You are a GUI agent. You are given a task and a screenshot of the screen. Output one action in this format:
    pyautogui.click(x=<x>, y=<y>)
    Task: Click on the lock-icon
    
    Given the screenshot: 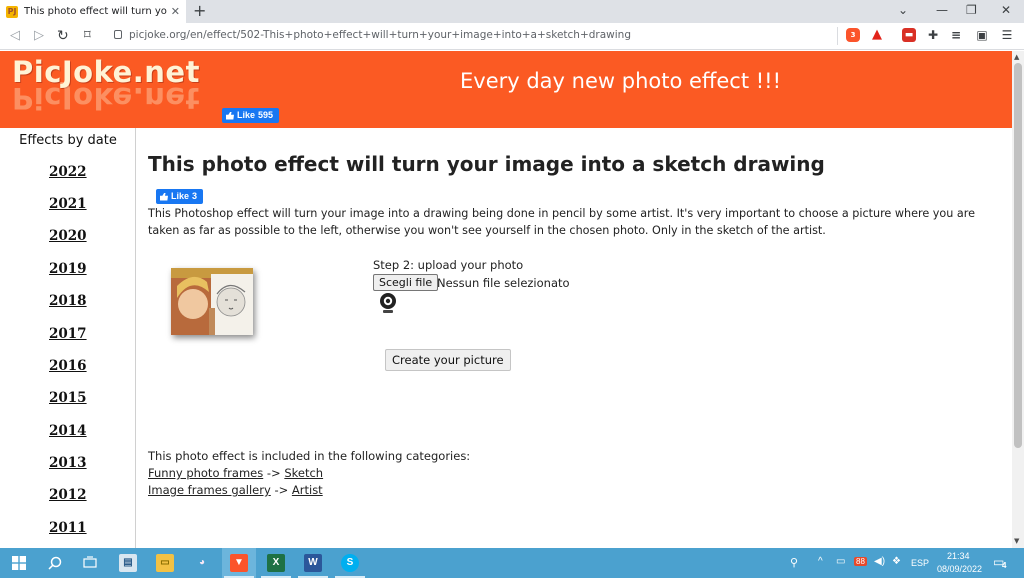 What is the action you would take?
    pyautogui.click(x=118, y=34)
    